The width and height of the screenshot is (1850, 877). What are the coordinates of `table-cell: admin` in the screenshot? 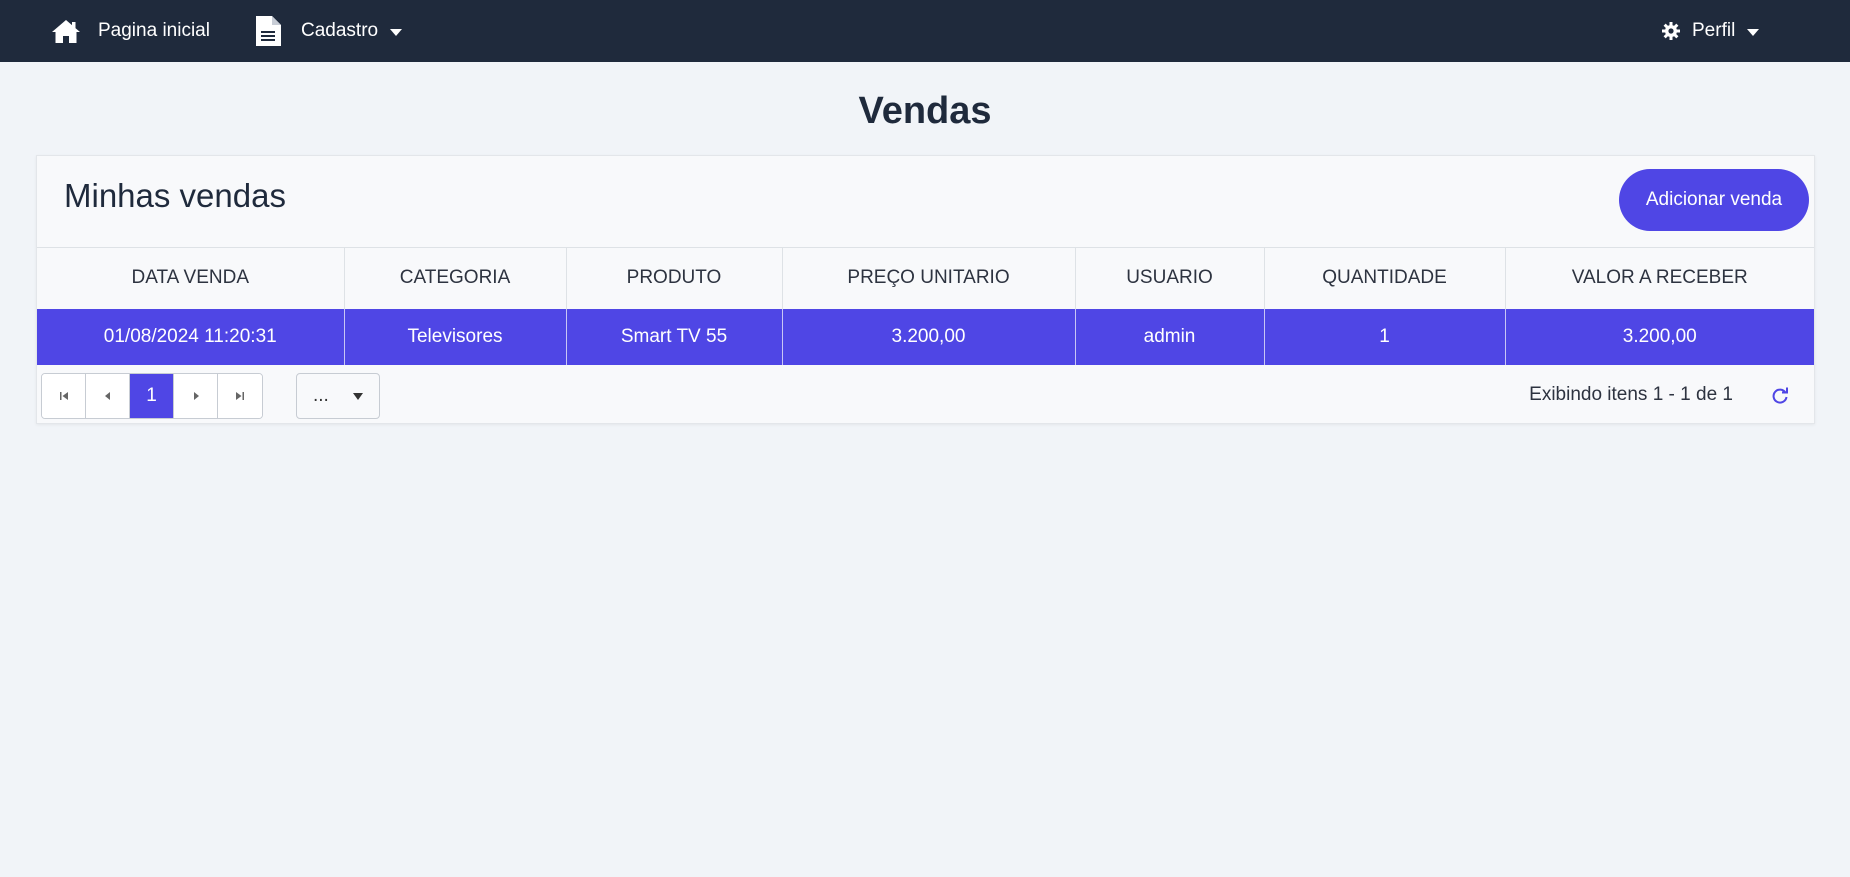 It's located at (1170, 336).